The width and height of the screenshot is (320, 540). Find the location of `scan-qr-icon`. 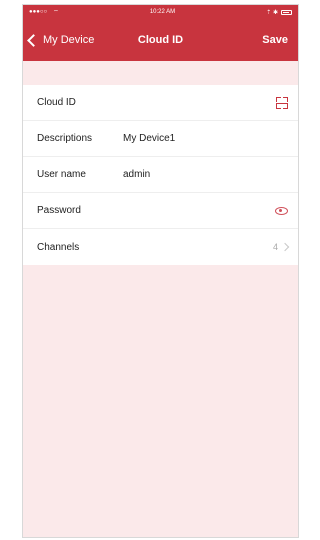

scan-qr-icon is located at coordinates (282, 103).